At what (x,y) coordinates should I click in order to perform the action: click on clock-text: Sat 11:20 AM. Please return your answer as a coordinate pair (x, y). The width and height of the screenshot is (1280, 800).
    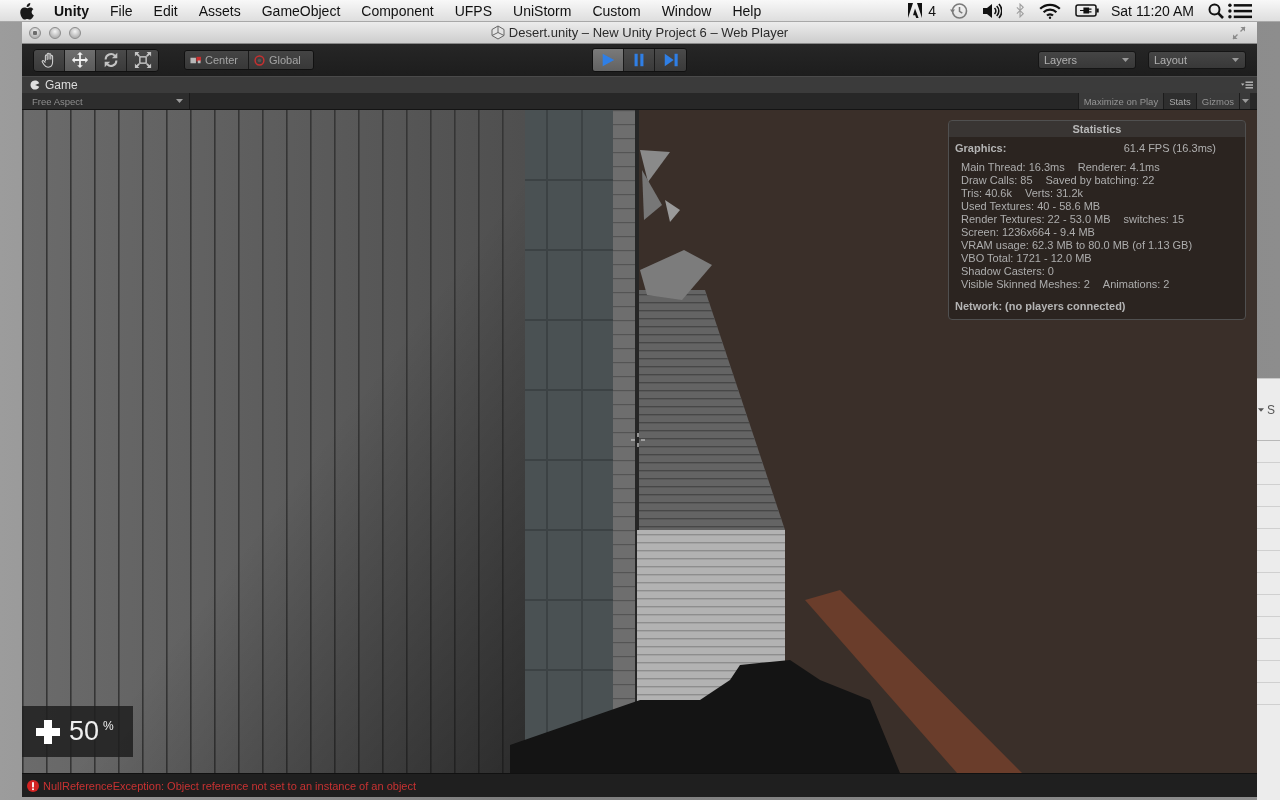
    Looking at the image, I should click on (1152, 10).